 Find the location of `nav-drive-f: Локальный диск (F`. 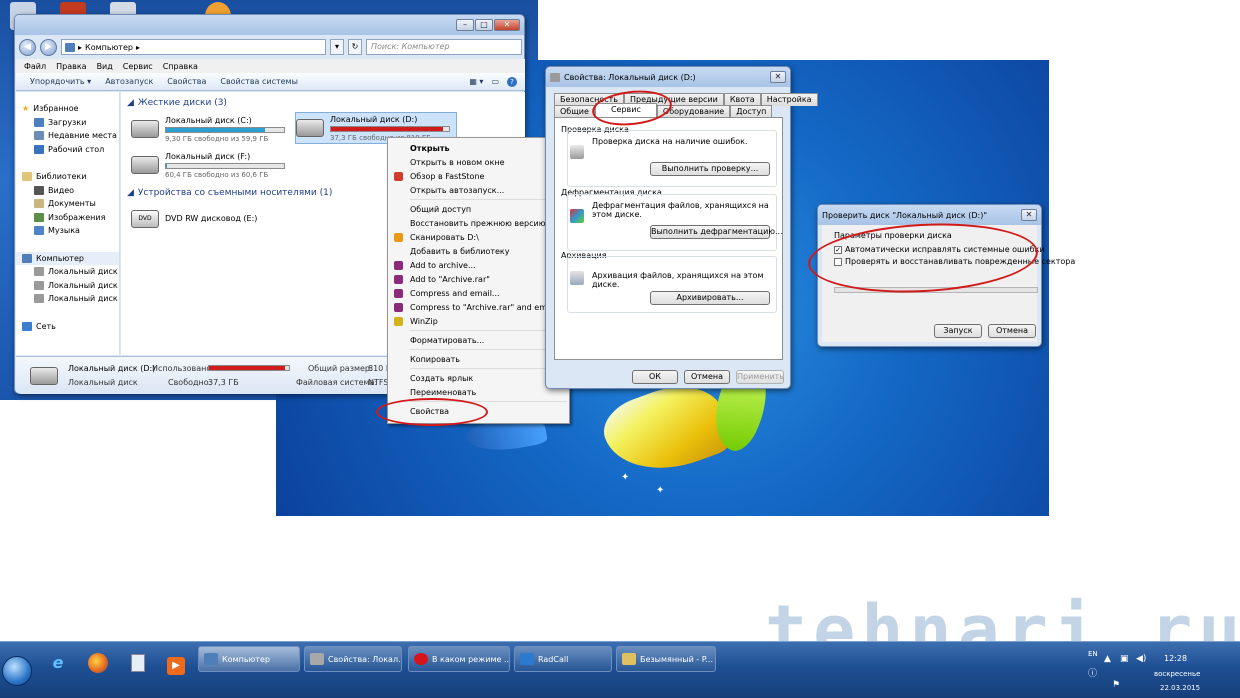

nav-drive-f: Локальный диск (F is located at coordinates (67, 299).